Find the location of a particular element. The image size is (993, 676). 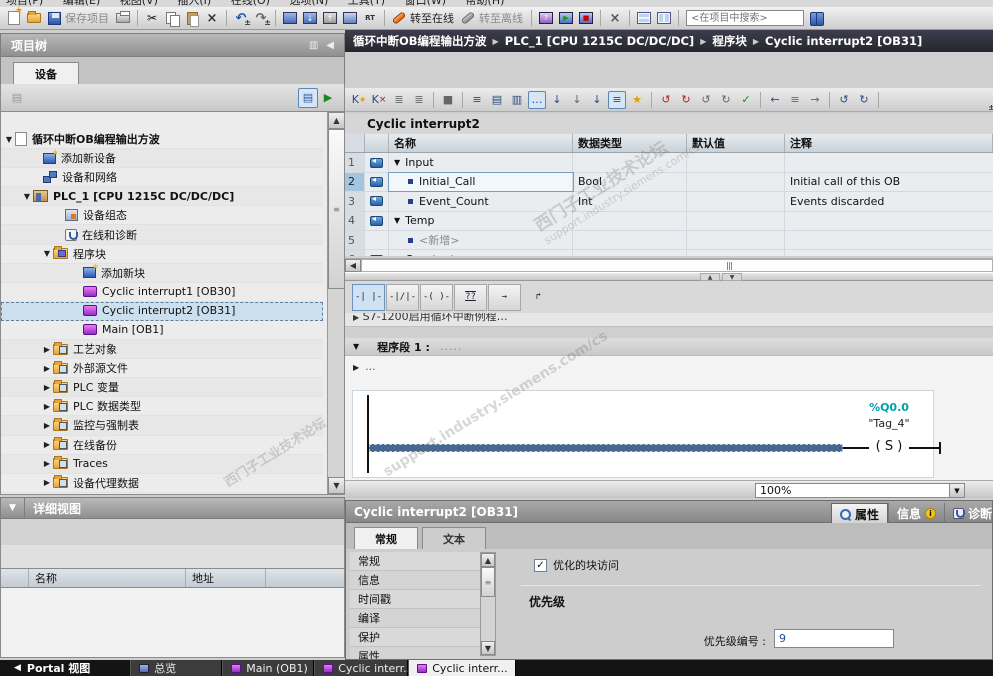

scroll-grip is located at coordinates (729, 265).